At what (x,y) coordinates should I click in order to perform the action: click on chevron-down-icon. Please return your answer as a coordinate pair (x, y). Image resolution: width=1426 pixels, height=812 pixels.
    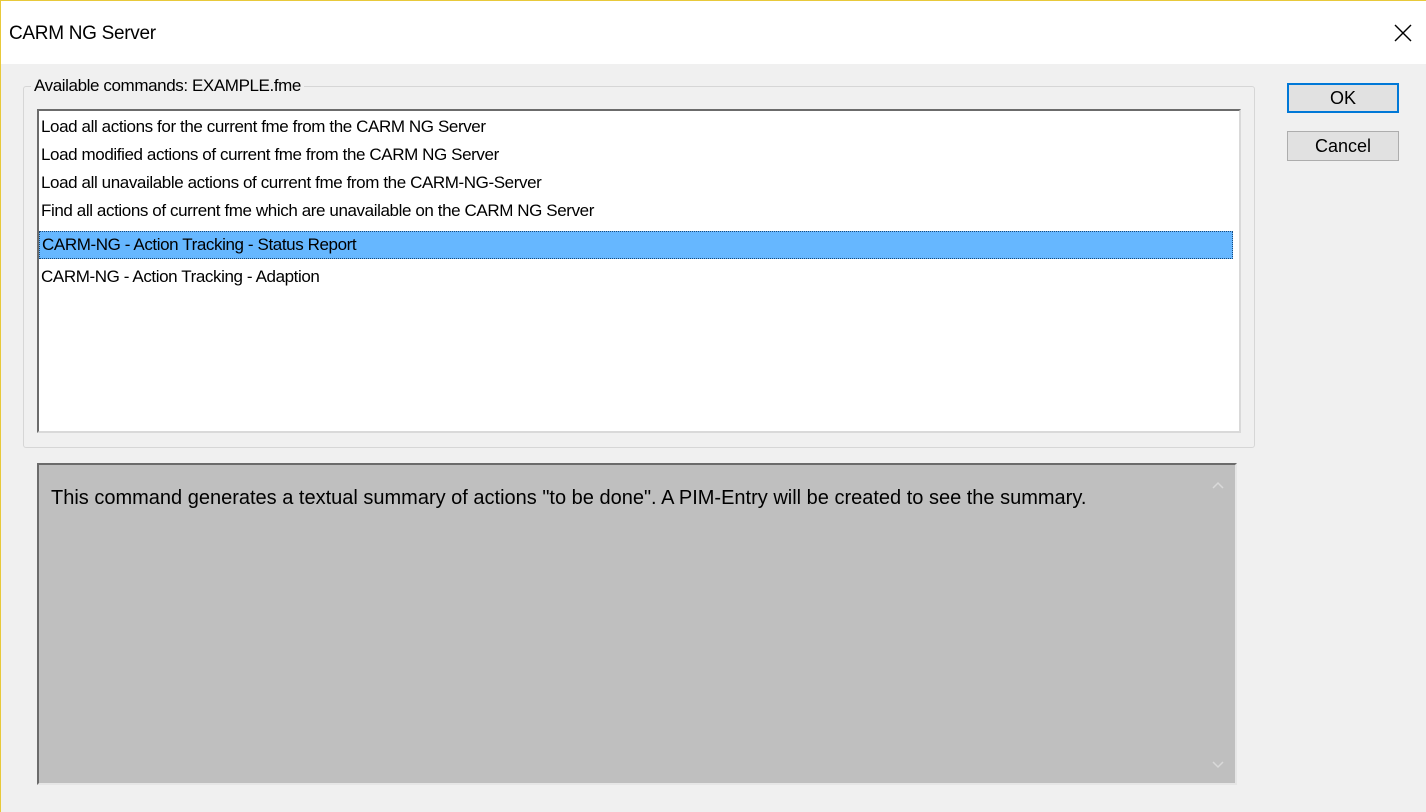
    Looking at the image, I should click on (1218, 765).